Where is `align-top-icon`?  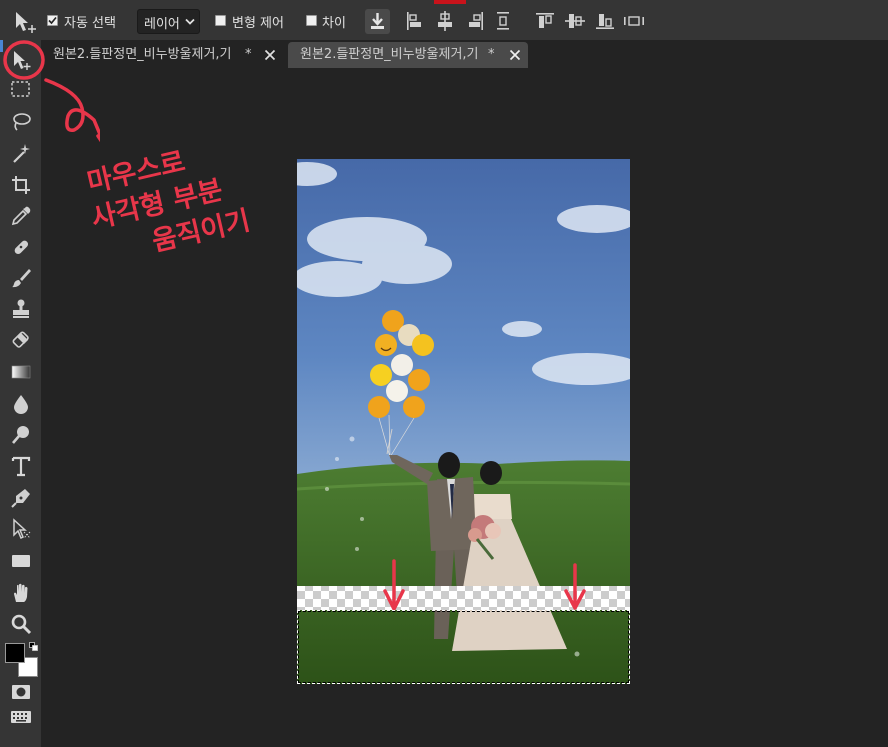
align-top-icon is located at coordinates (545, 20).